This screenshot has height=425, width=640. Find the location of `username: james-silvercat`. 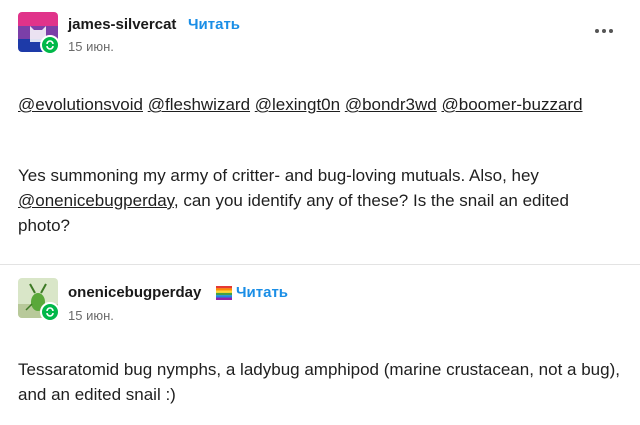

username: james-silvercat is located at coordinates (122, 24).